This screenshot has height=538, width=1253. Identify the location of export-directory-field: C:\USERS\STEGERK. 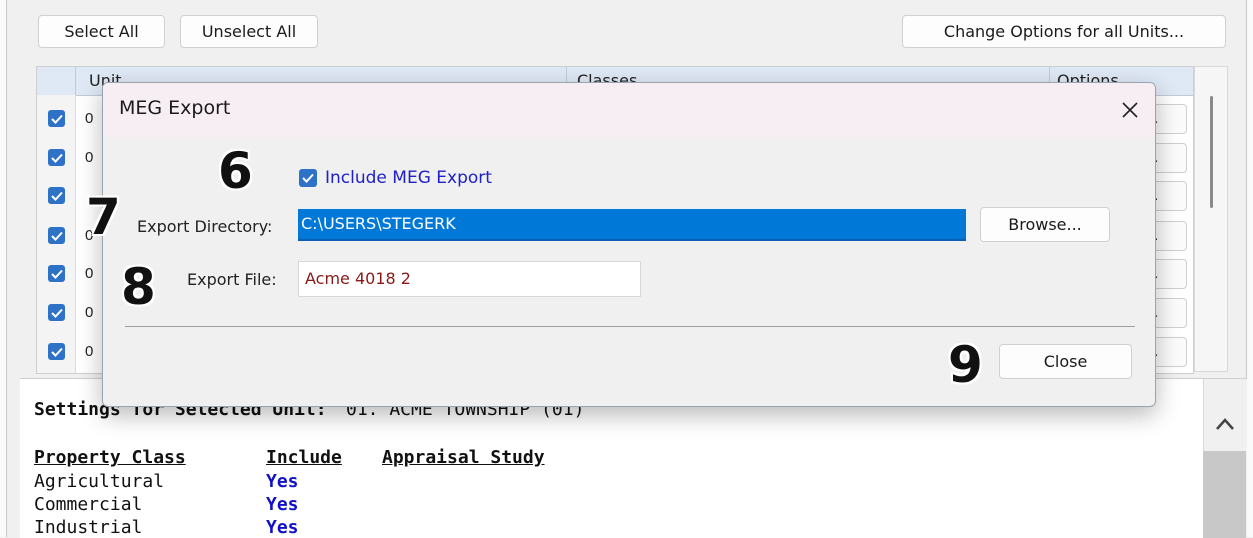
(632, 225).